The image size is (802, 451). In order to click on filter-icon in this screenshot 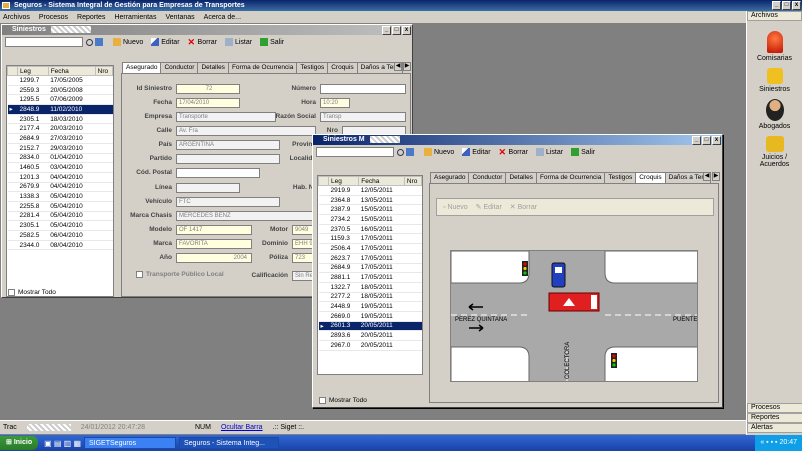, I will do `click(410, 152)`.